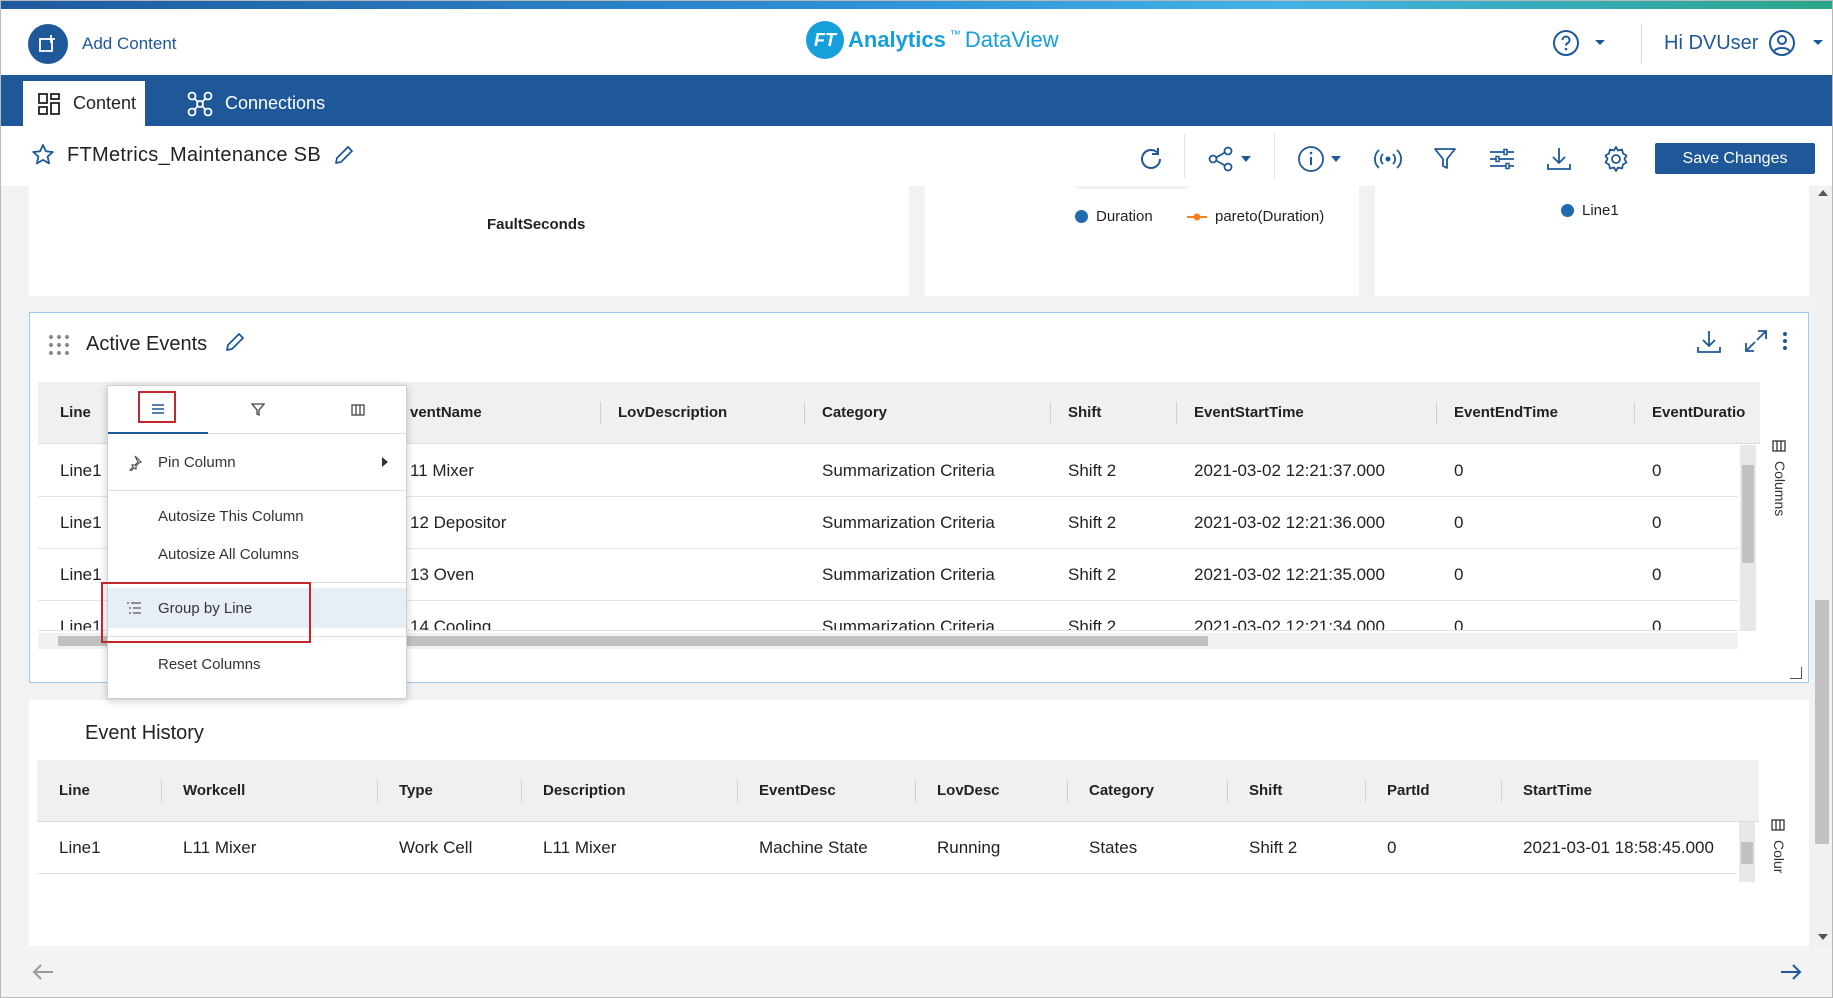 This screenshot has height=998, width=1833. Describe the element at coordinates (257, 608) in the screenshot. I see `menu-item-group-by: Group by Line` at that location.